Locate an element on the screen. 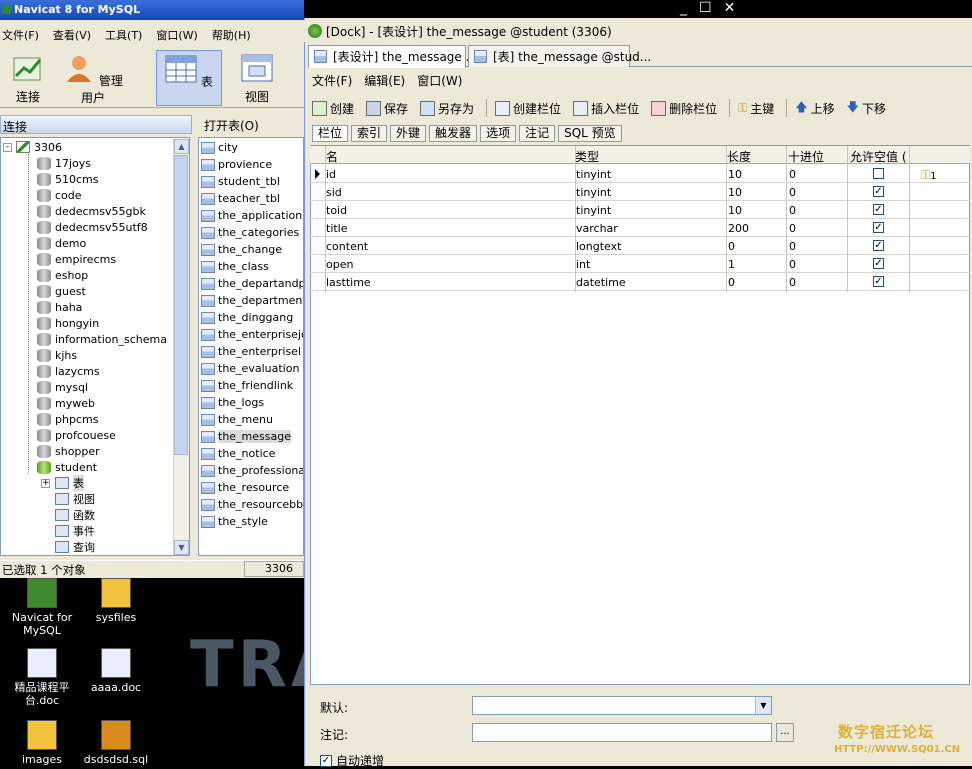 The height and width of the screenshot is (769, 972). tree-item-object: + 表 is located at coordinates (62, 483).